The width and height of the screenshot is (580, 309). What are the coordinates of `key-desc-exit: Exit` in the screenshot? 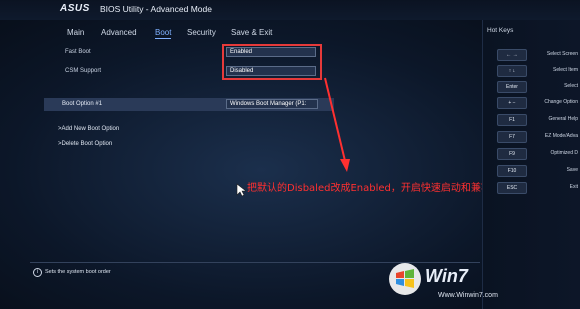 It's located at (573, 187).